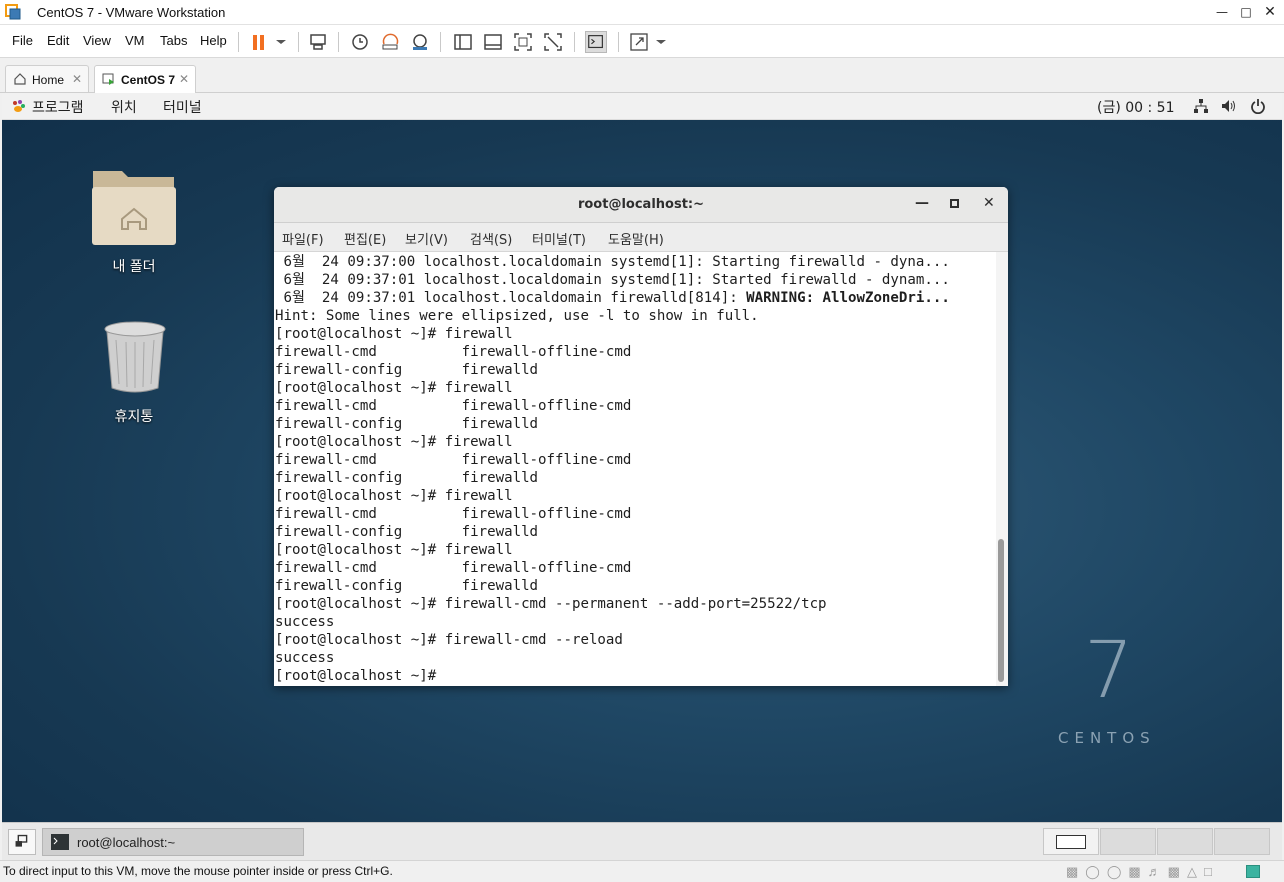 The width and height of the screenshot is (1284, 882). Describe the element at coordinates (303, 238) in the screenshot. I see `terminal-menu-file: 파일(F)` at that location.